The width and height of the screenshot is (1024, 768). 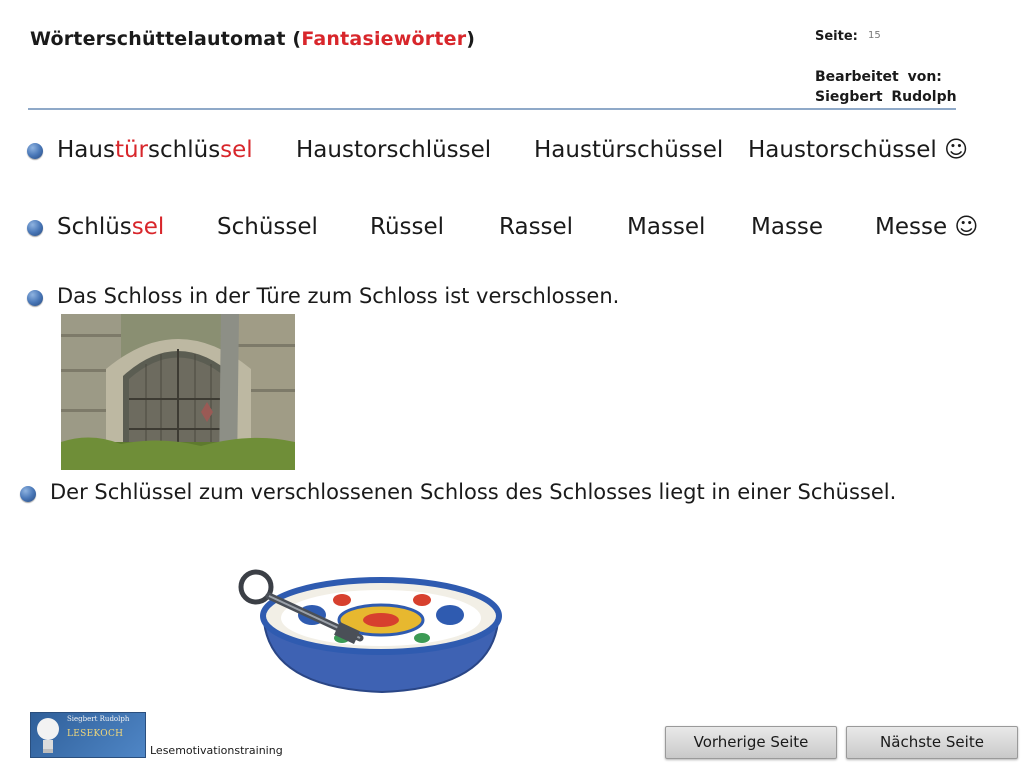 I want to click on lesekoch-logo: Siegbert Rudolph LESEKOCH, so click(x=88, y=735).